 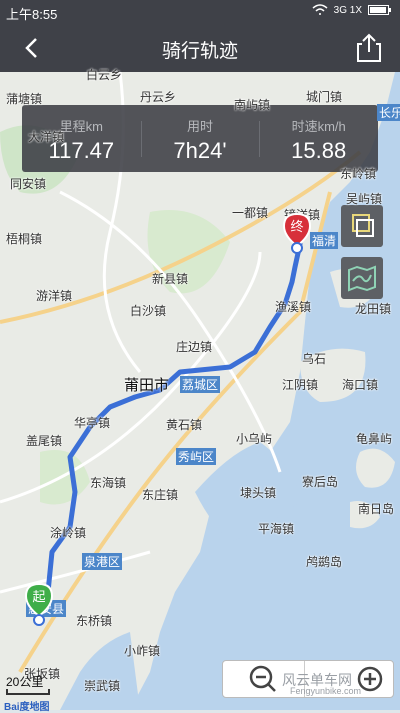 What do you see at coordinates (200, 150) in the screenshot?
I see `stat-value: 7h24'` at bounding box center [200, 150].